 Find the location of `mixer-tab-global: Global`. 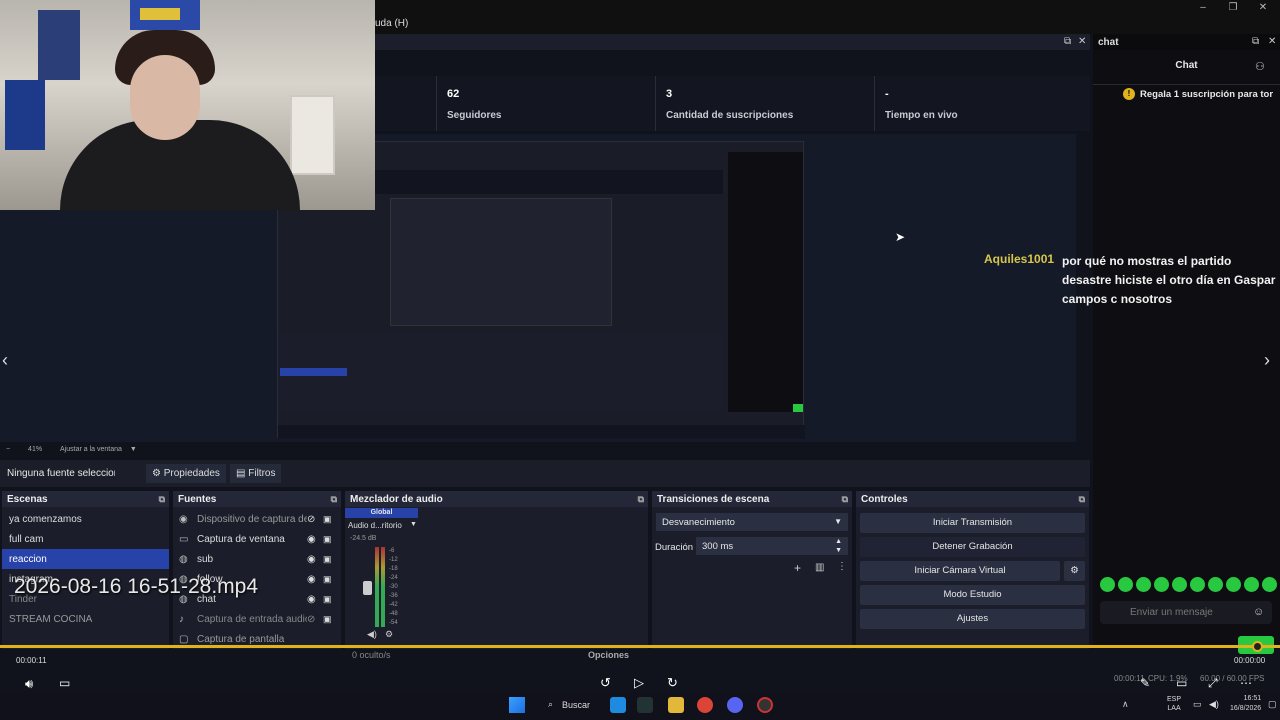

mixer-tab-global: Global is located at coordinates (381, 513).